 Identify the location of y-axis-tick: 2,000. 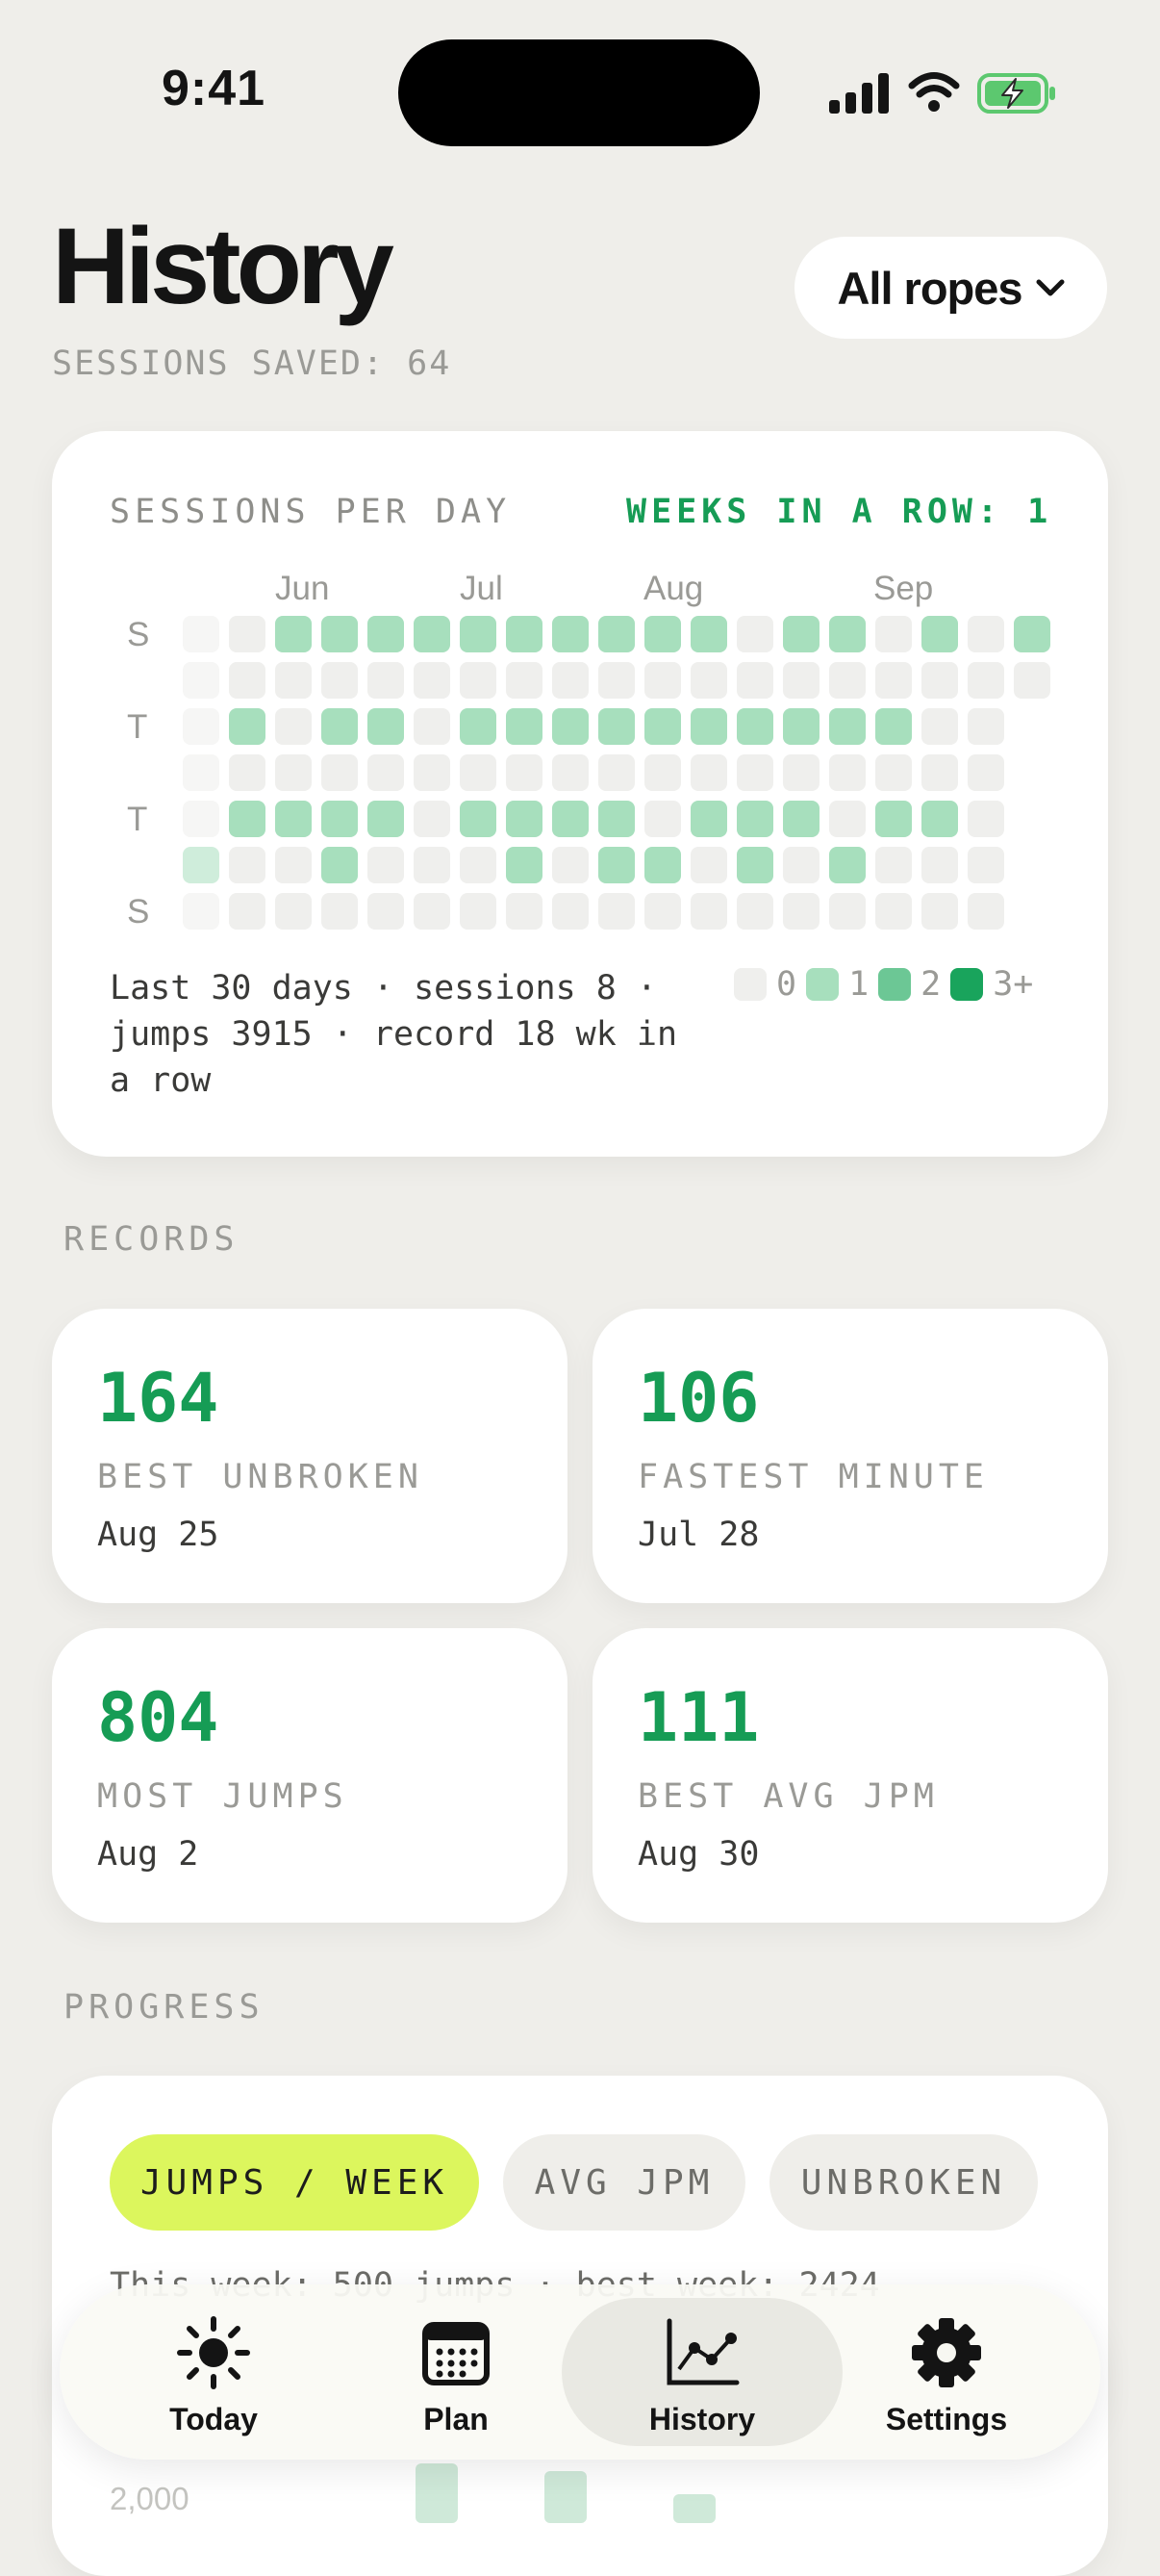
(149, 2498).